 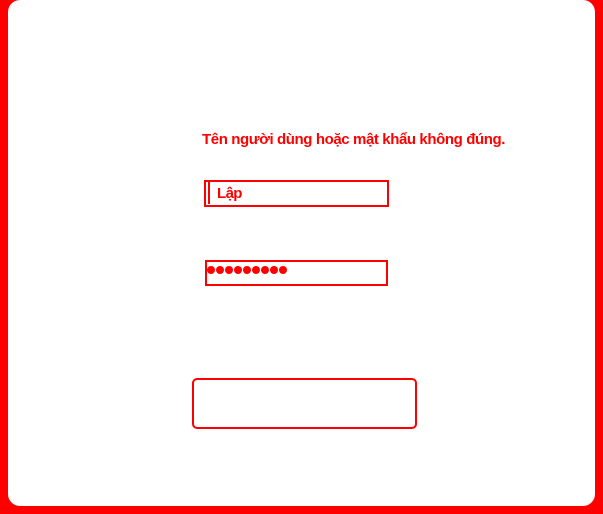 I want to click on text-caret, so click(x=209, y=193).